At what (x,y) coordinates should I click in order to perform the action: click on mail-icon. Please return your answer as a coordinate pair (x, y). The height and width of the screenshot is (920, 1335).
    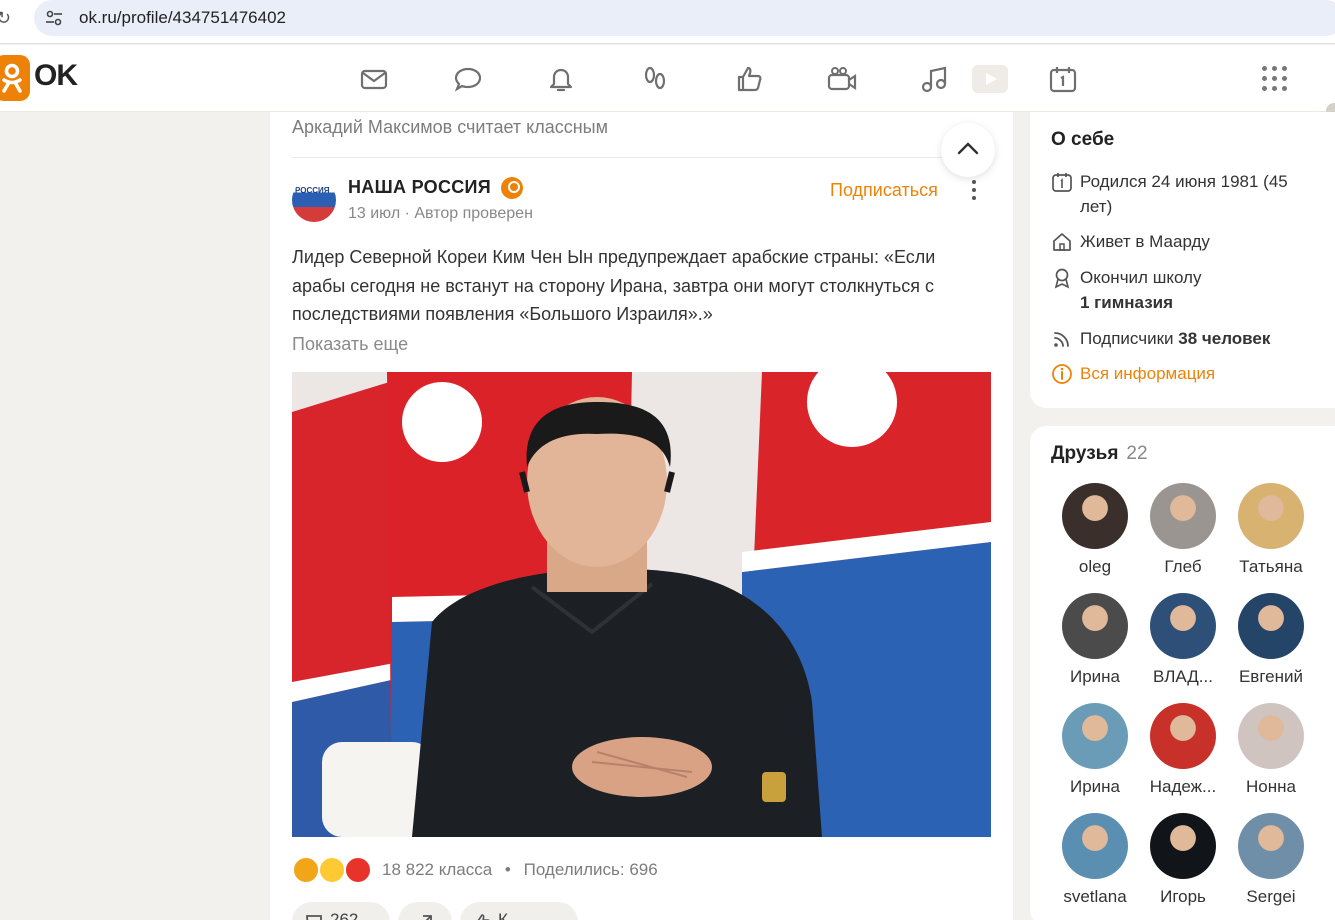
    Looking at the image, I should click on (374, 79).